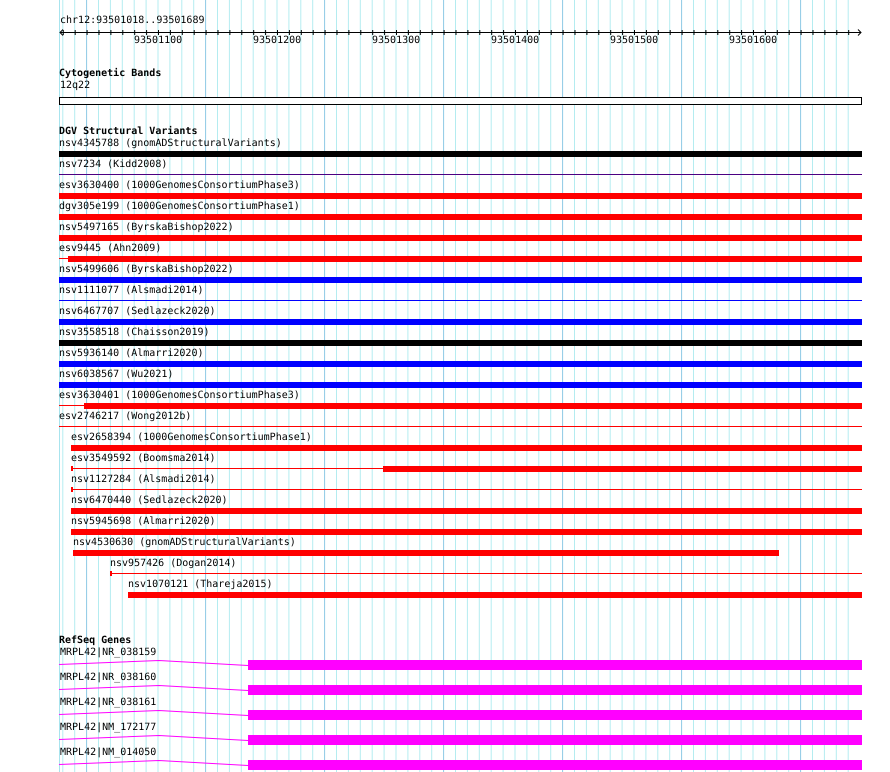 The image size is (890, 772). What do you see at coordinates (179, 186) in the screenshot?
I see `feature-label: esv3630400 (1000GenomesConsortiumPhase3)` at bounding box center [179, 186].